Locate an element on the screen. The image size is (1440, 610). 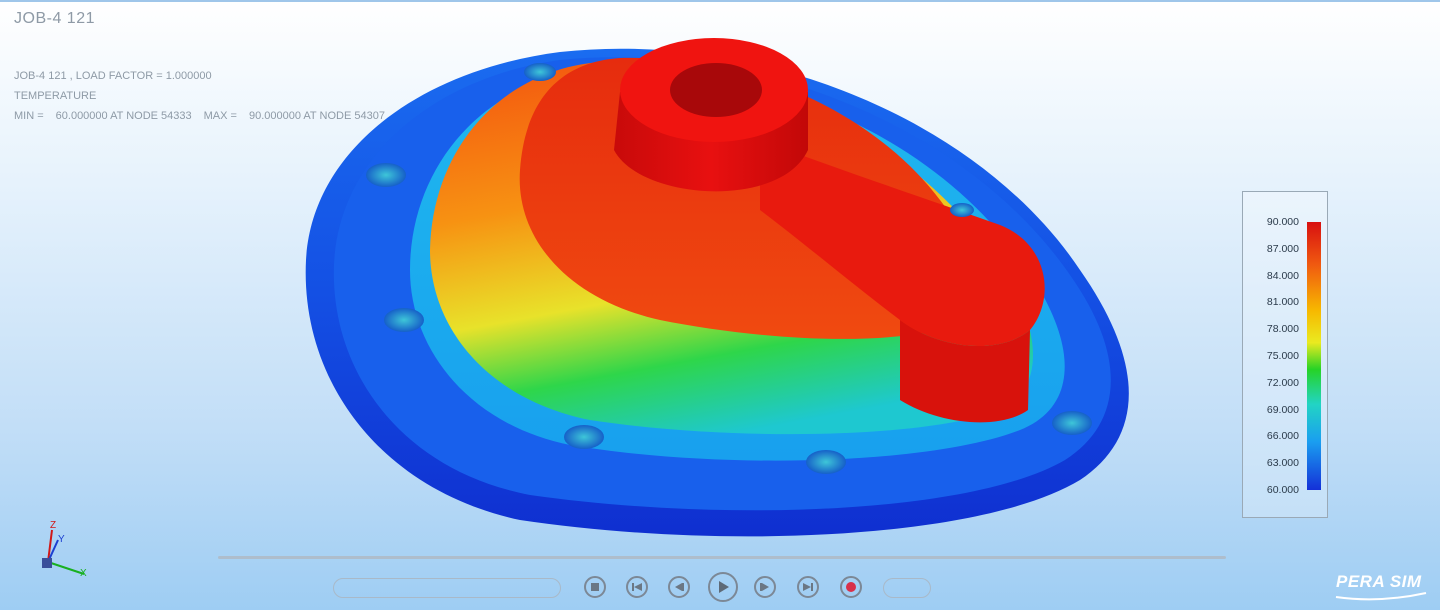
play-icon is located at coordinates (724, 587).